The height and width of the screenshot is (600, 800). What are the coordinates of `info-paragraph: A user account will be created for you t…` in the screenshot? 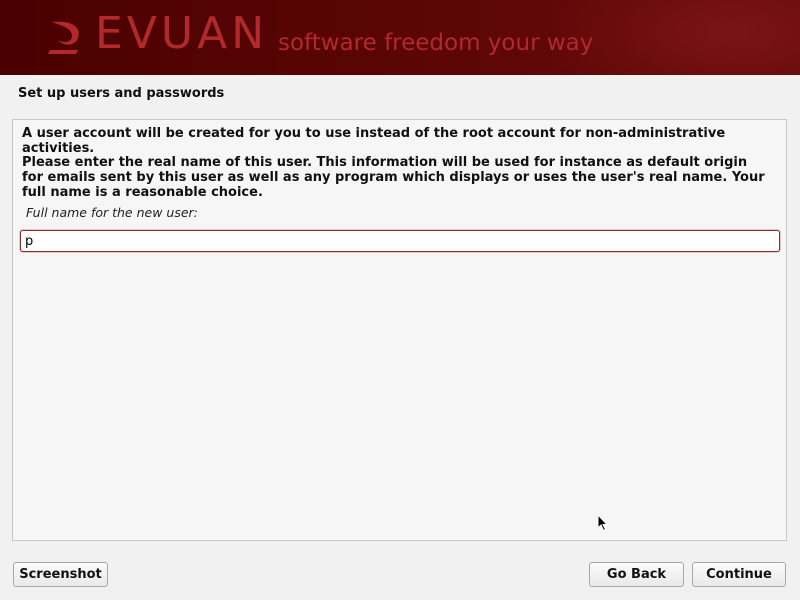 It's located at (374, 141).